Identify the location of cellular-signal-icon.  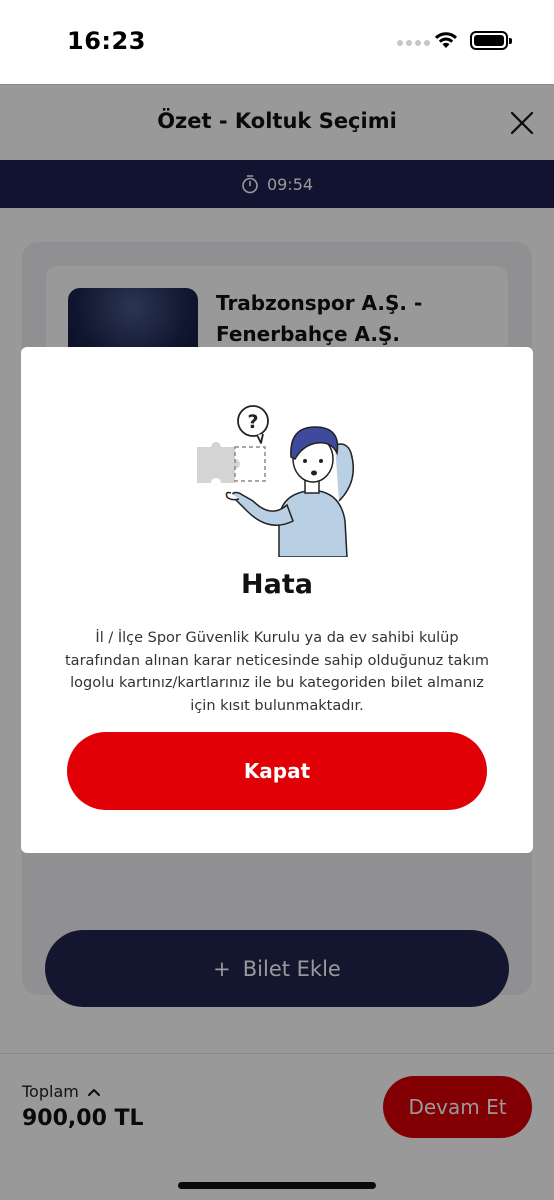
(413, 43).